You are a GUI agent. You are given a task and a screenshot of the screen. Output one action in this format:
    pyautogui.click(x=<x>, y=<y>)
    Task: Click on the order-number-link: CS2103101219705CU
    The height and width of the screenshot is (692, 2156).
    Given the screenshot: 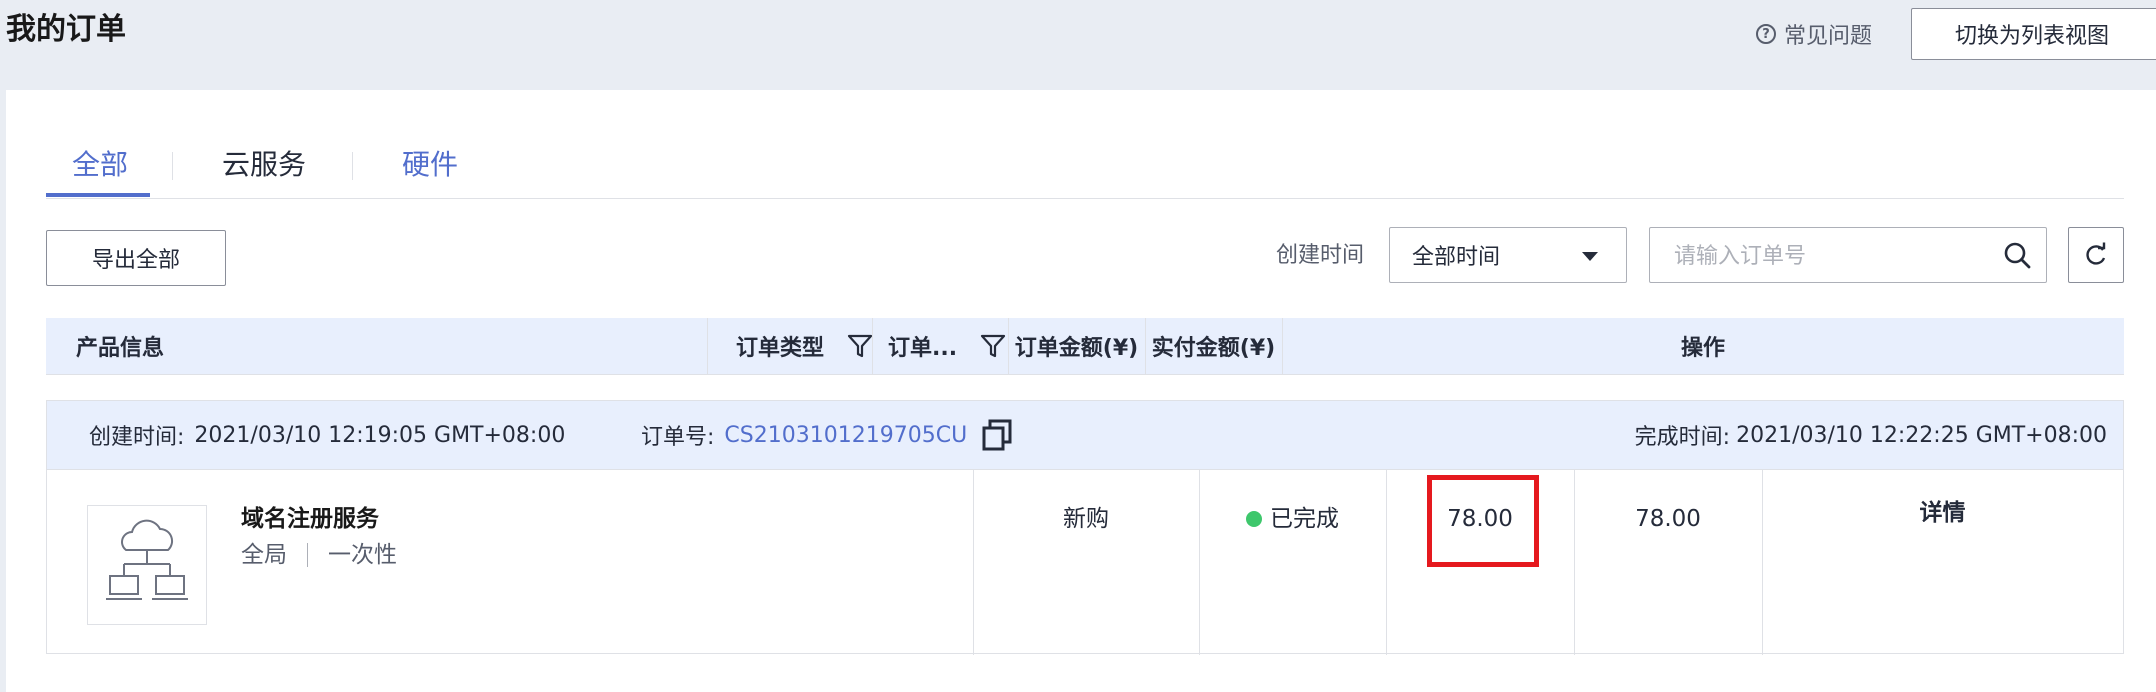 What is the action you would take?
    pyautogui.click(x=845, y=435)
    